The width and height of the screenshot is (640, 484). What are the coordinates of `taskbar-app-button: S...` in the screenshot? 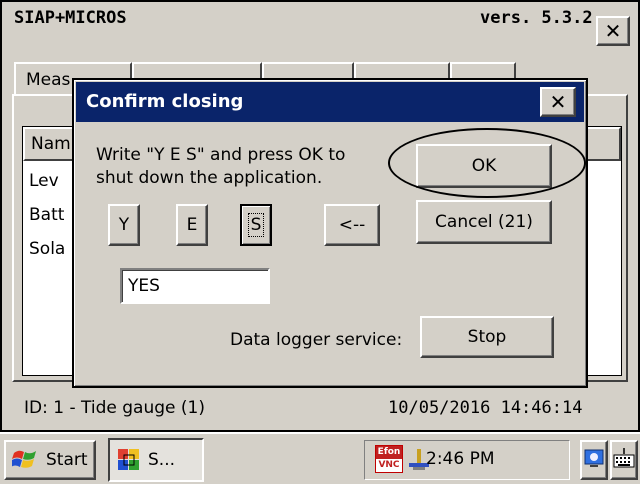 It's located at (156, 460).